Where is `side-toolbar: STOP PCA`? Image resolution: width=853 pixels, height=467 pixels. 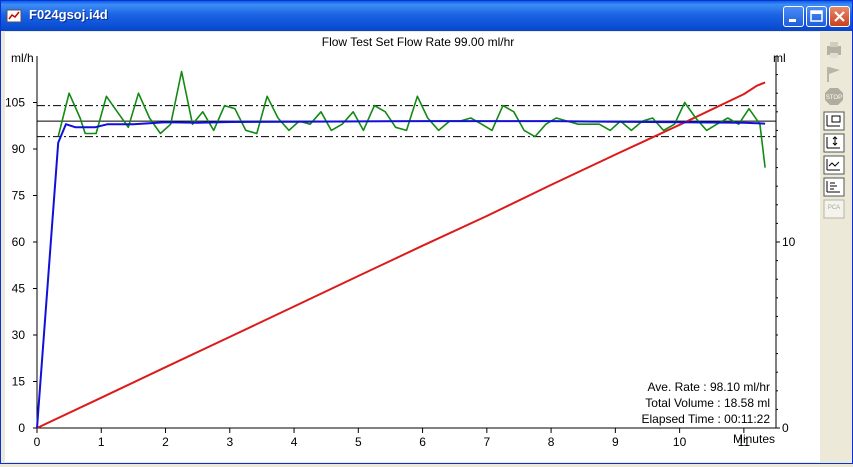
side-toolbar: STOP PCA is located at coordinates (835, 247).